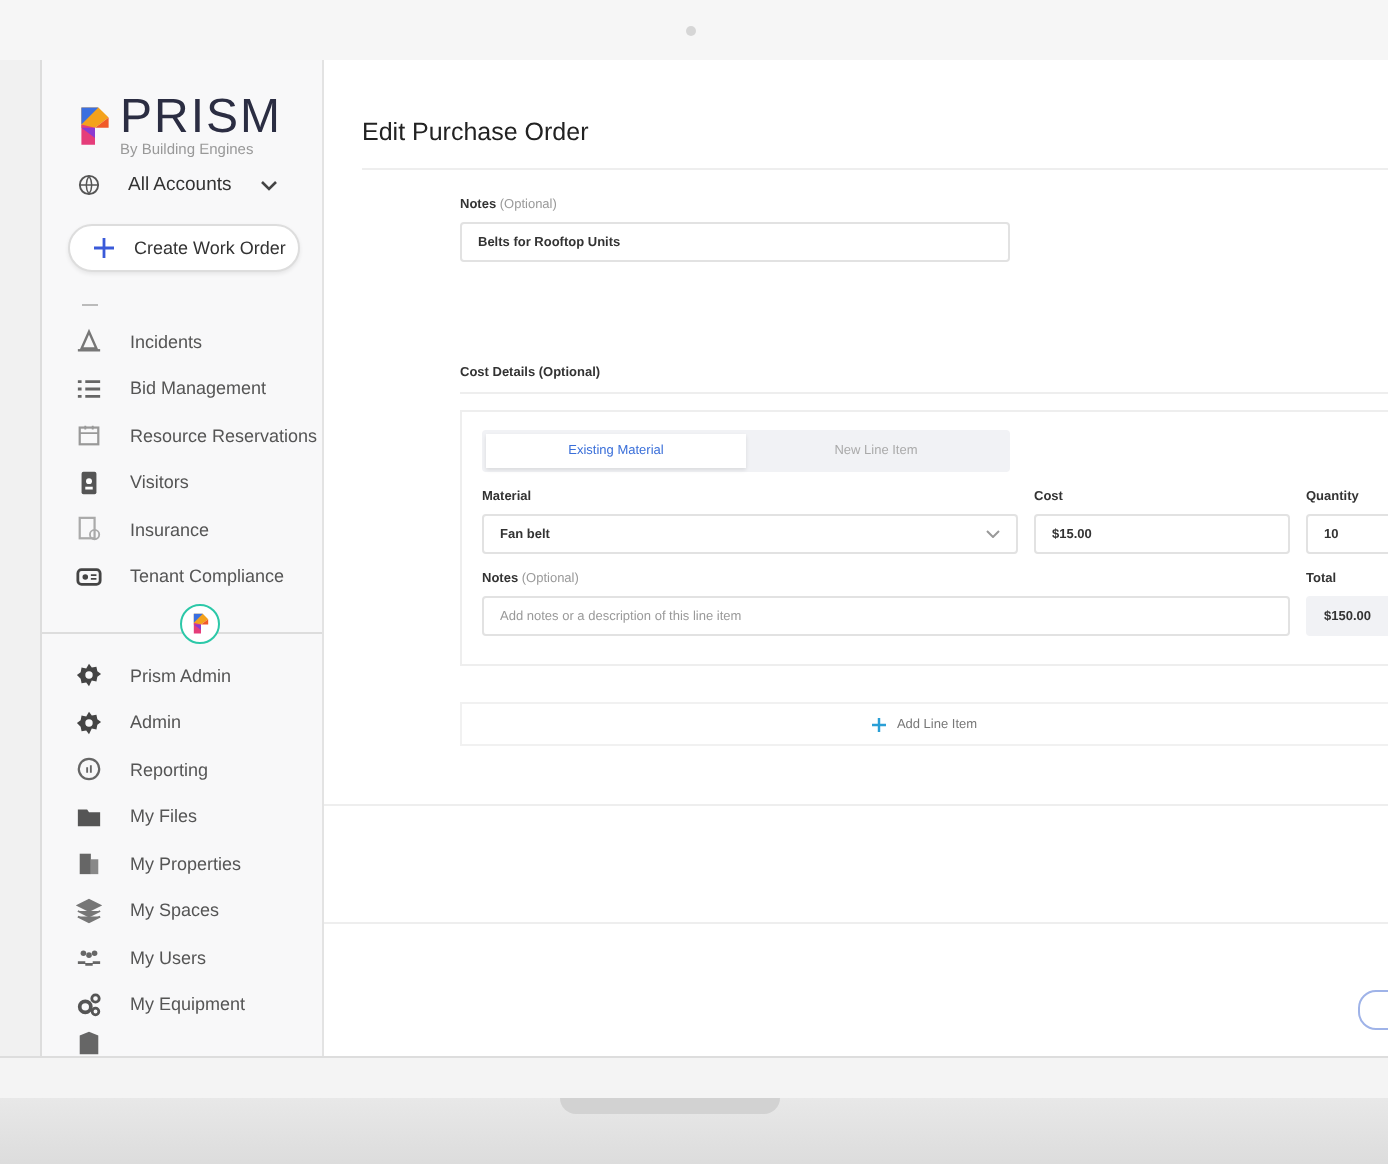  Describe the element at coordinates (89, 388) in the screenshot. I see `list-icon` at that location.